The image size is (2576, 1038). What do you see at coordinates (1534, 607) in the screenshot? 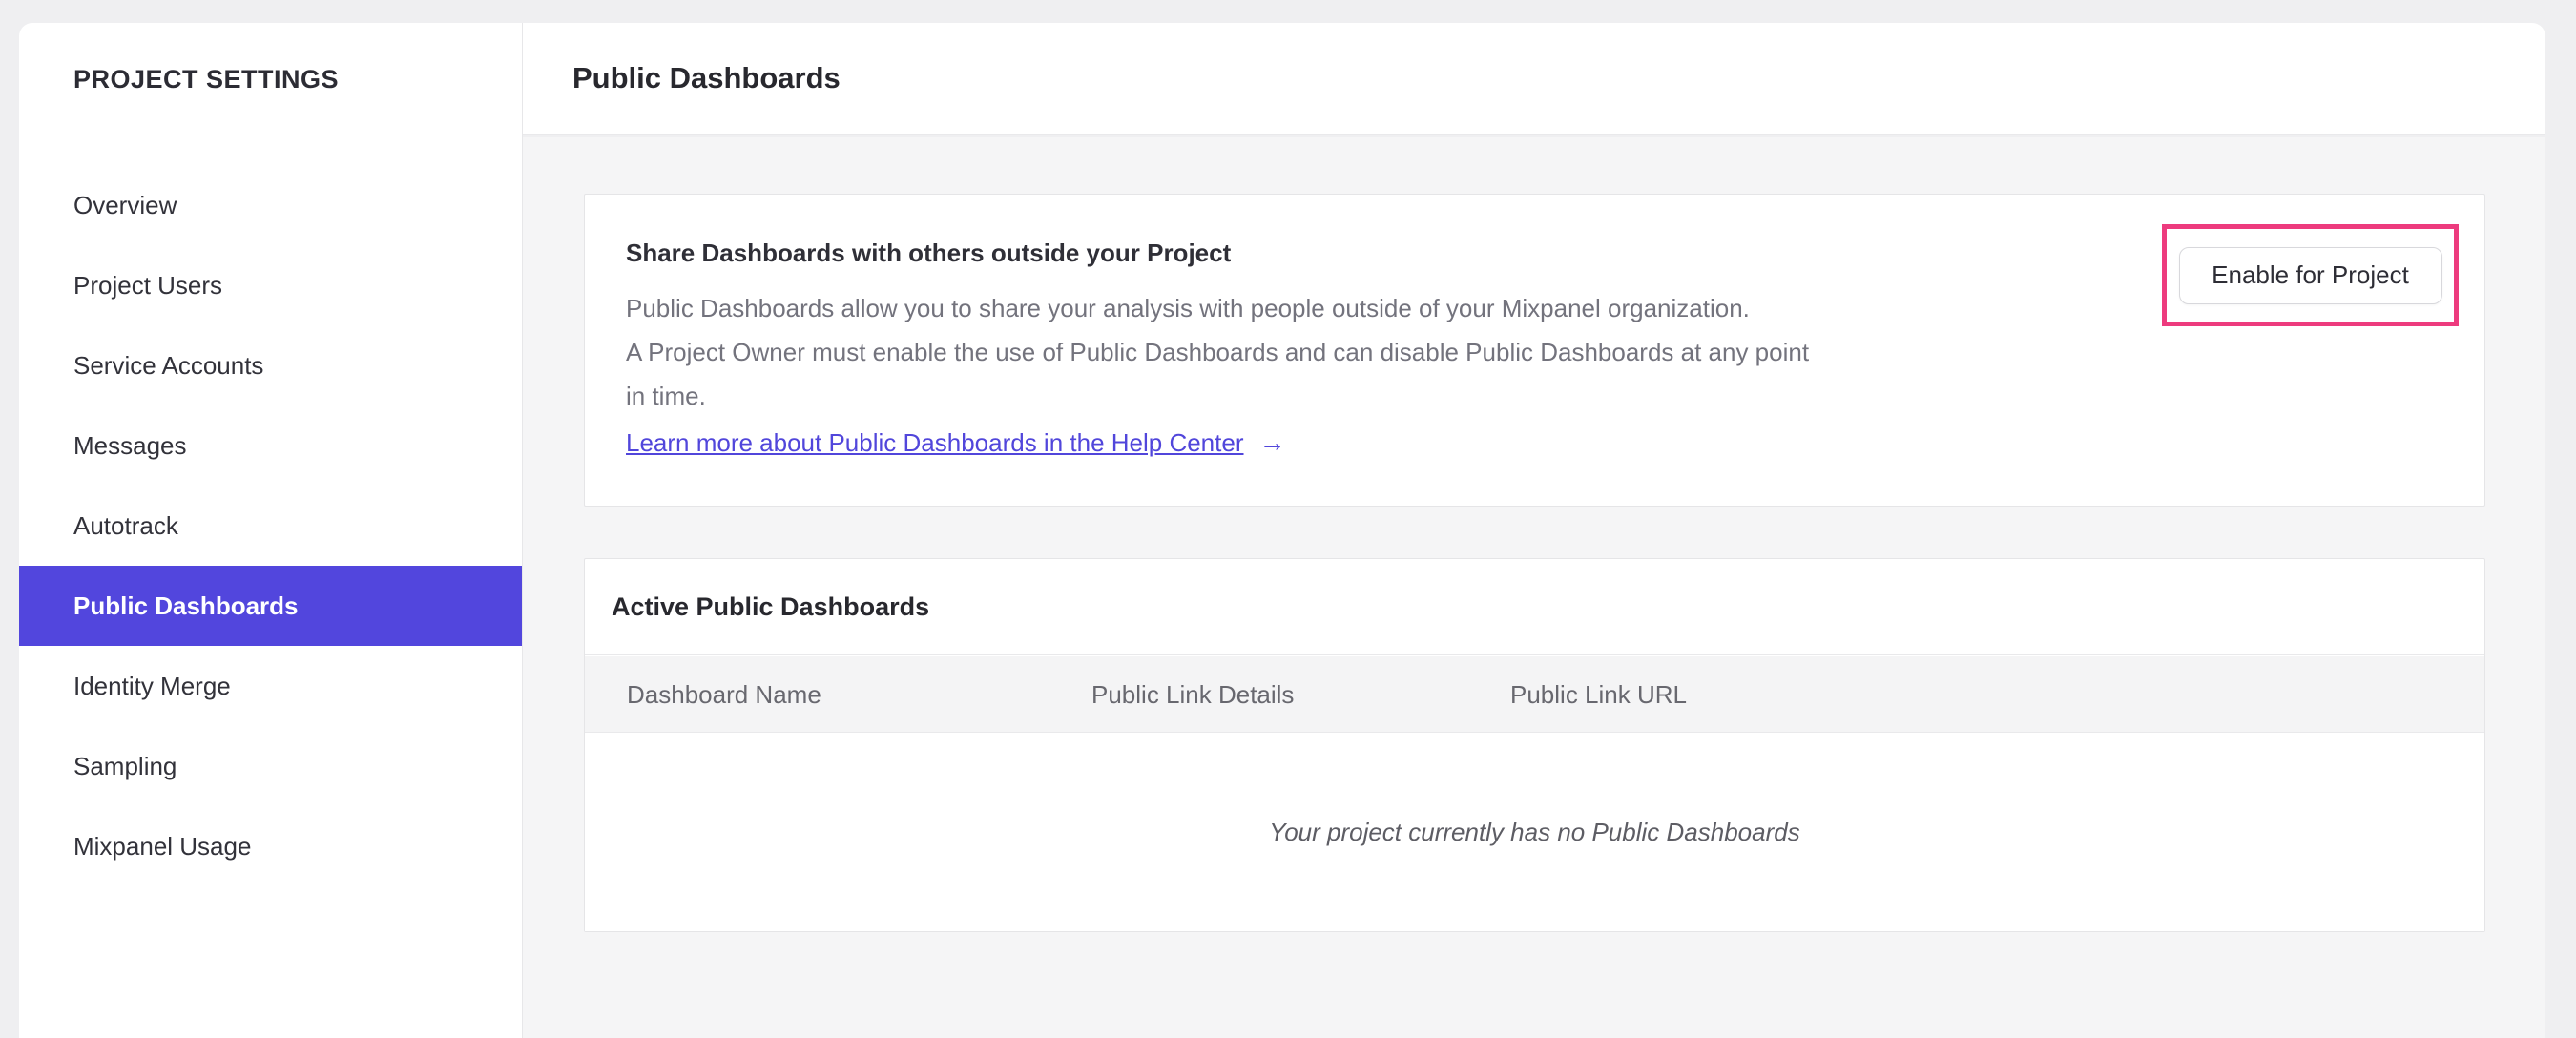
I see `active-dashboards-title-row: Active Public Dashboards` at bounding box center [1534, 607].